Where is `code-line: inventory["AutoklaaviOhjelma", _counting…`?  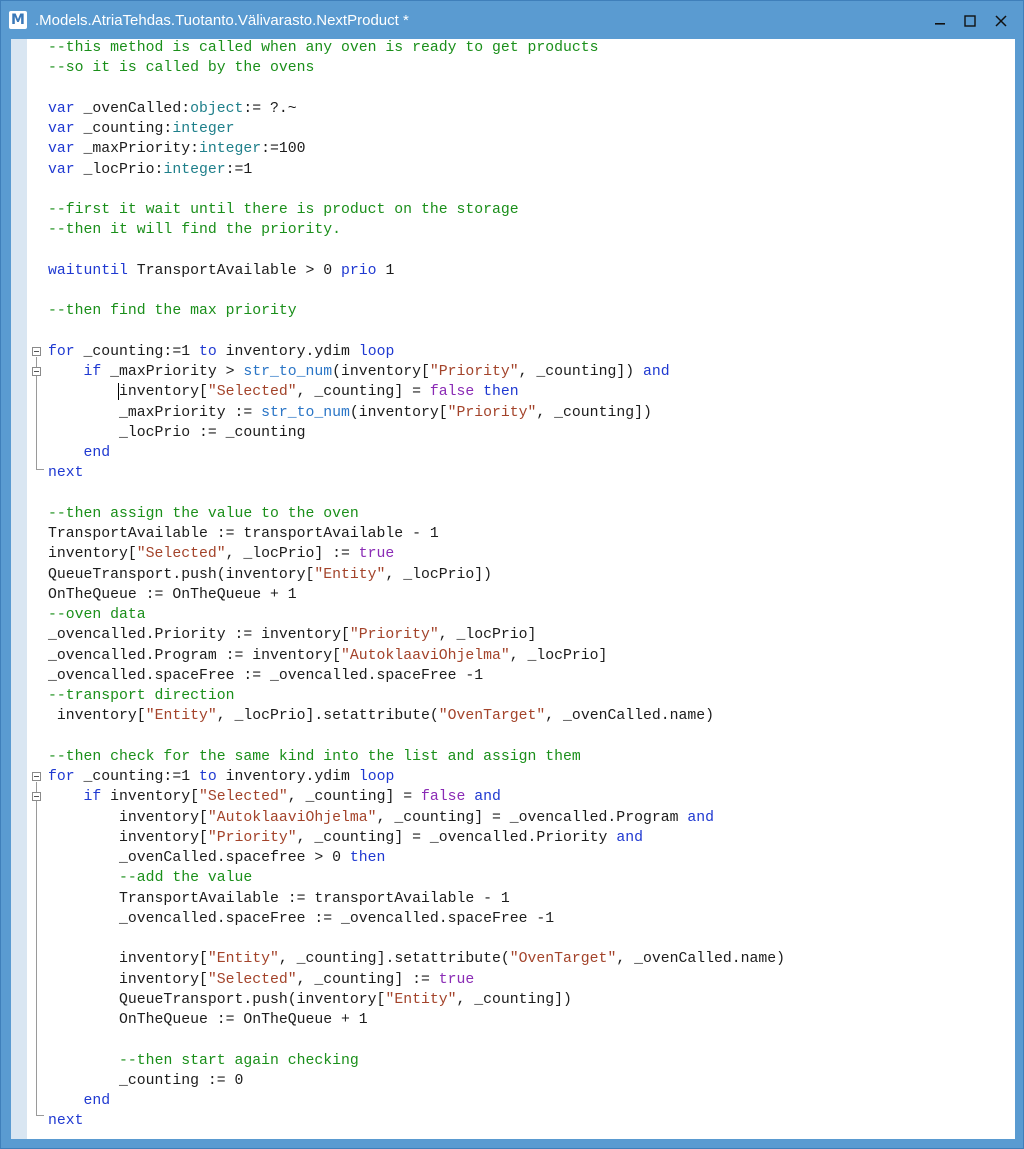 code-line: inventory["AutoklaaviOhjelma", _counting… is located at coordinates (531, 818).